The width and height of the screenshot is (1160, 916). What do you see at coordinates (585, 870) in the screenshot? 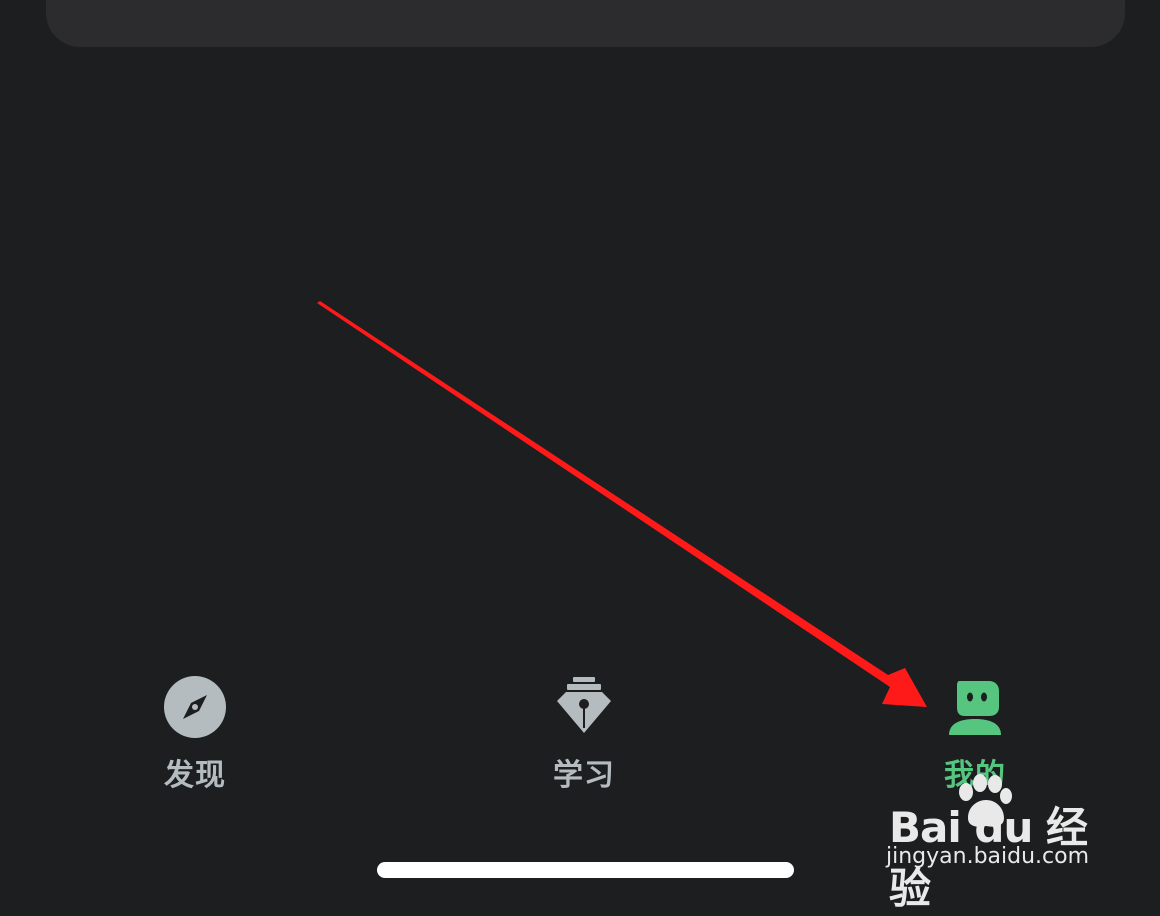
I see `home-indicator` at bounding box center [585, 870].